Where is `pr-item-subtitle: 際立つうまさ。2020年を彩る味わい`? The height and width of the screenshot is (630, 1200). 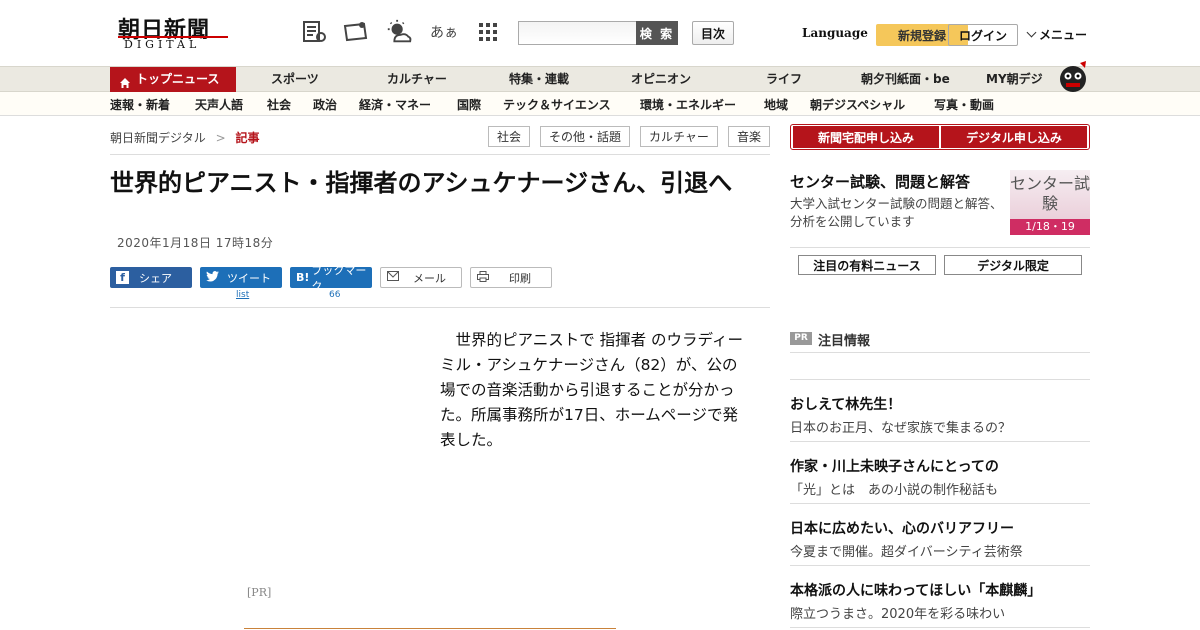 pr-item-subtitle: 際立つうまさ。2020年を彩る味わい is located at coordinates (897, 612).